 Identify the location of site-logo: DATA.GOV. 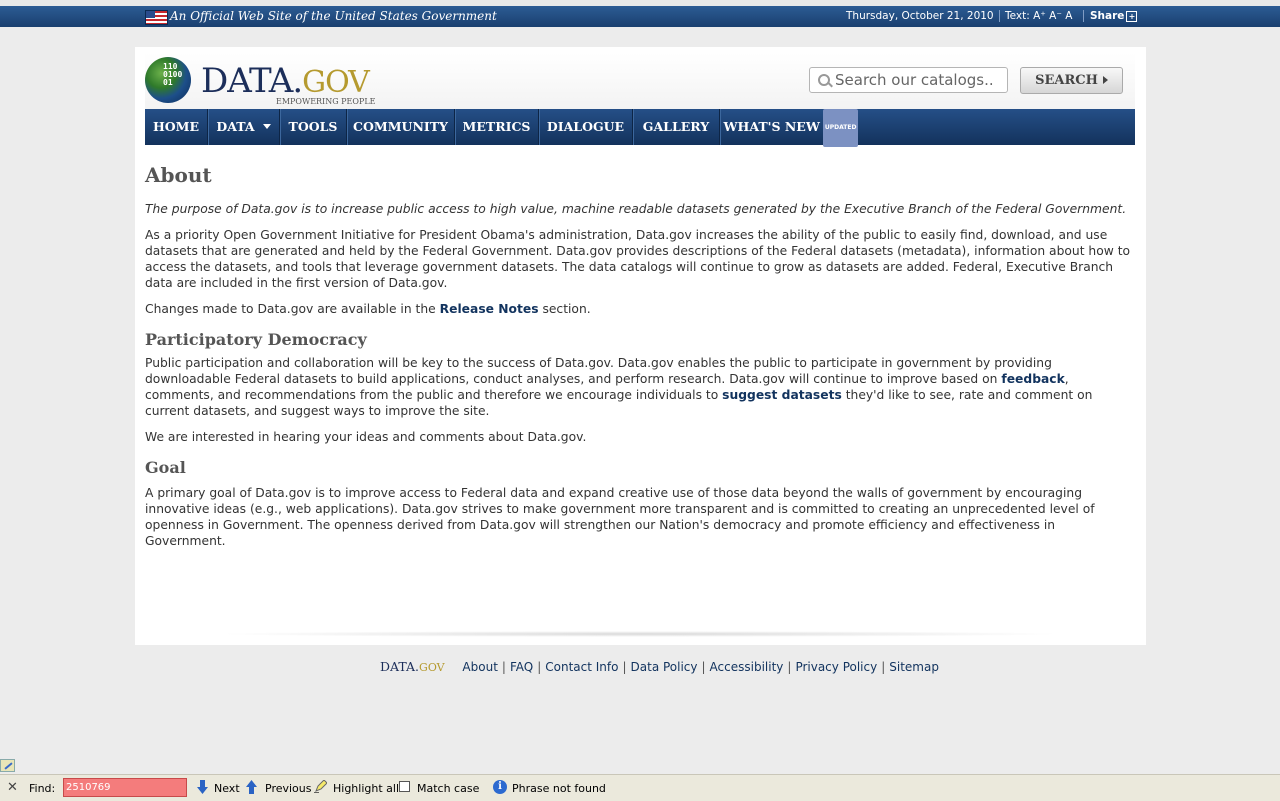
(285, 81).